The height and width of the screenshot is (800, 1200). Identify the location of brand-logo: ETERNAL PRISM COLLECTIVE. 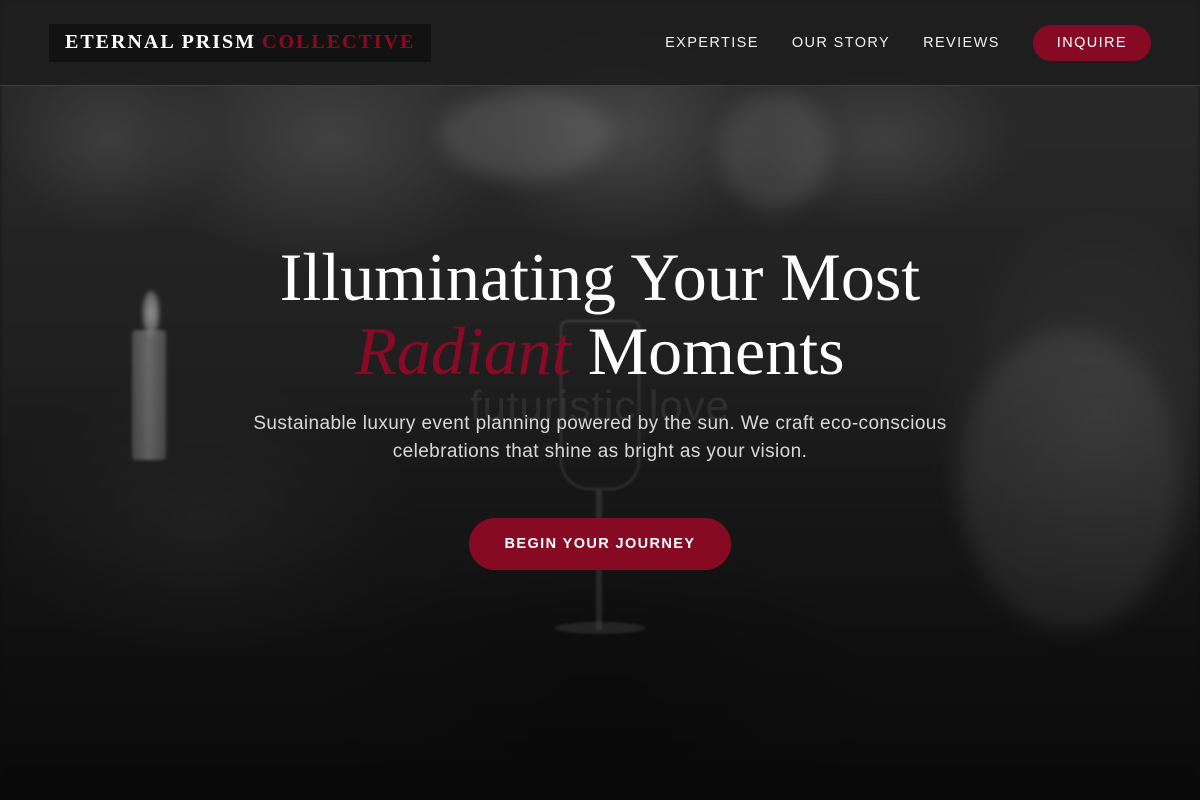
(240, 42).